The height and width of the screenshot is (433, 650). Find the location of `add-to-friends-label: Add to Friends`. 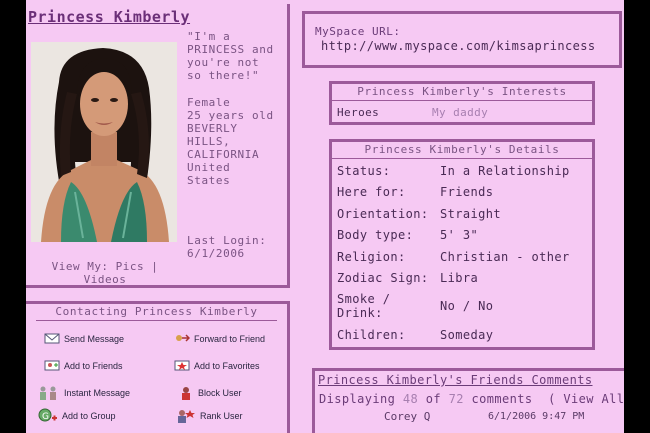

add-to-friends-label: Add to Friends is located at coordinates (93, 365).